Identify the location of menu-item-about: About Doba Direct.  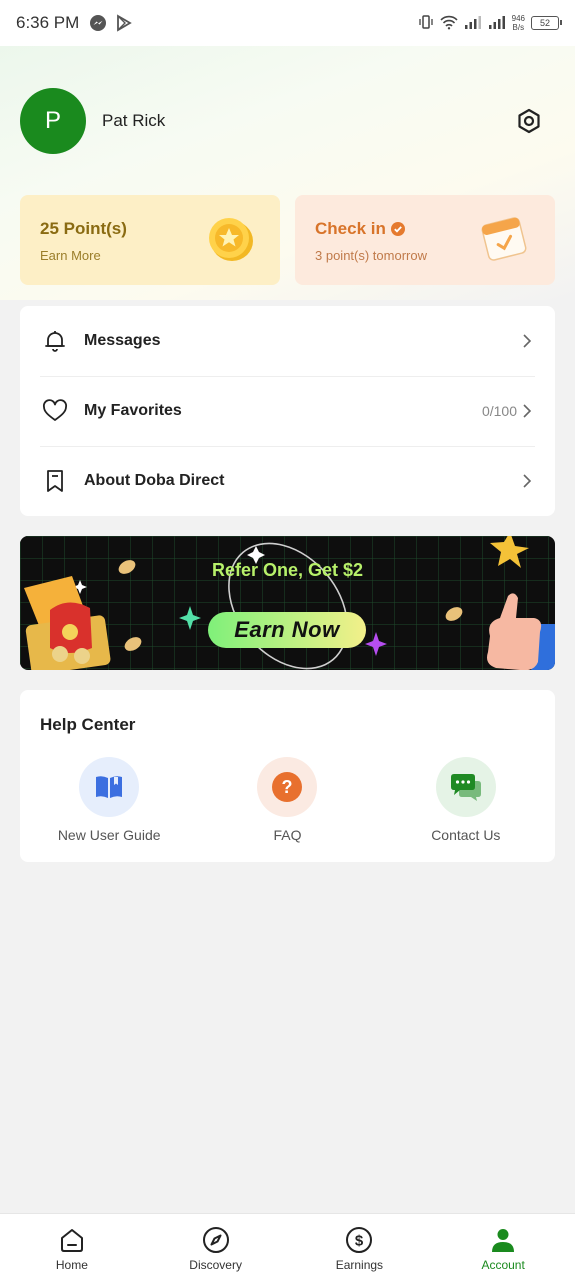
(287, 481).